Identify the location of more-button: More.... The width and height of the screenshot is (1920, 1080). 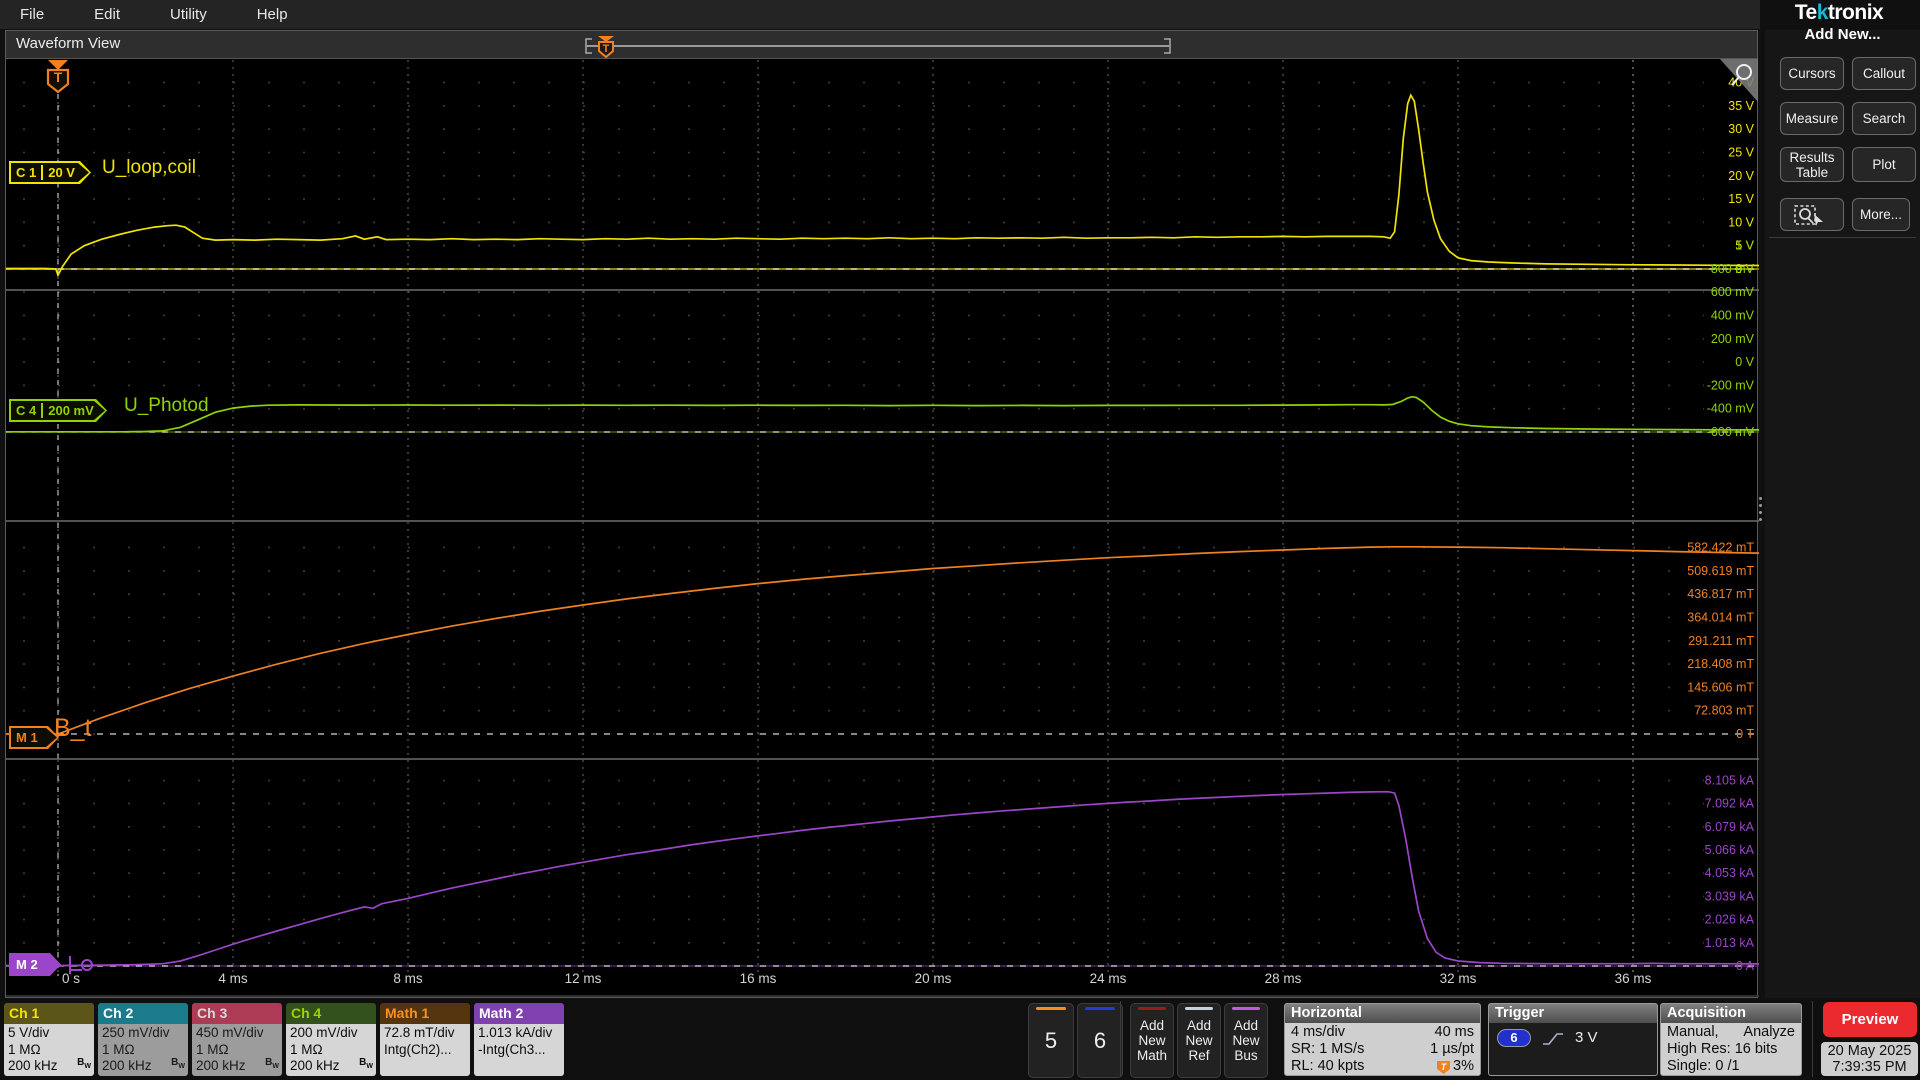
(1881, 214).